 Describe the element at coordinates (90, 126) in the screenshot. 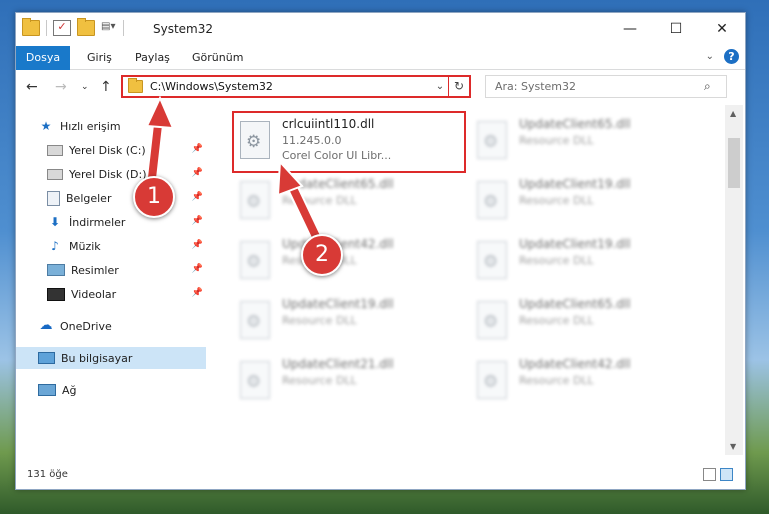

I see `sidebar-item-label: Hızlı erişim` at that location.